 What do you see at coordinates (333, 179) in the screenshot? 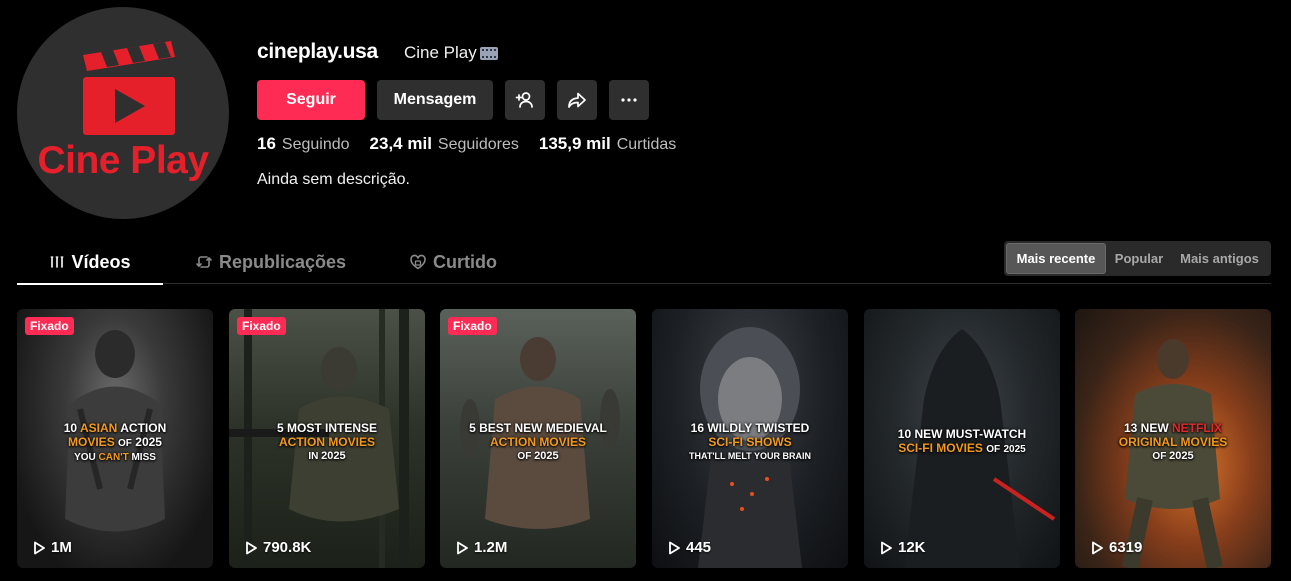
I see `profile-bio: Ainda sem descrição.` at bounding box center [333, 179].